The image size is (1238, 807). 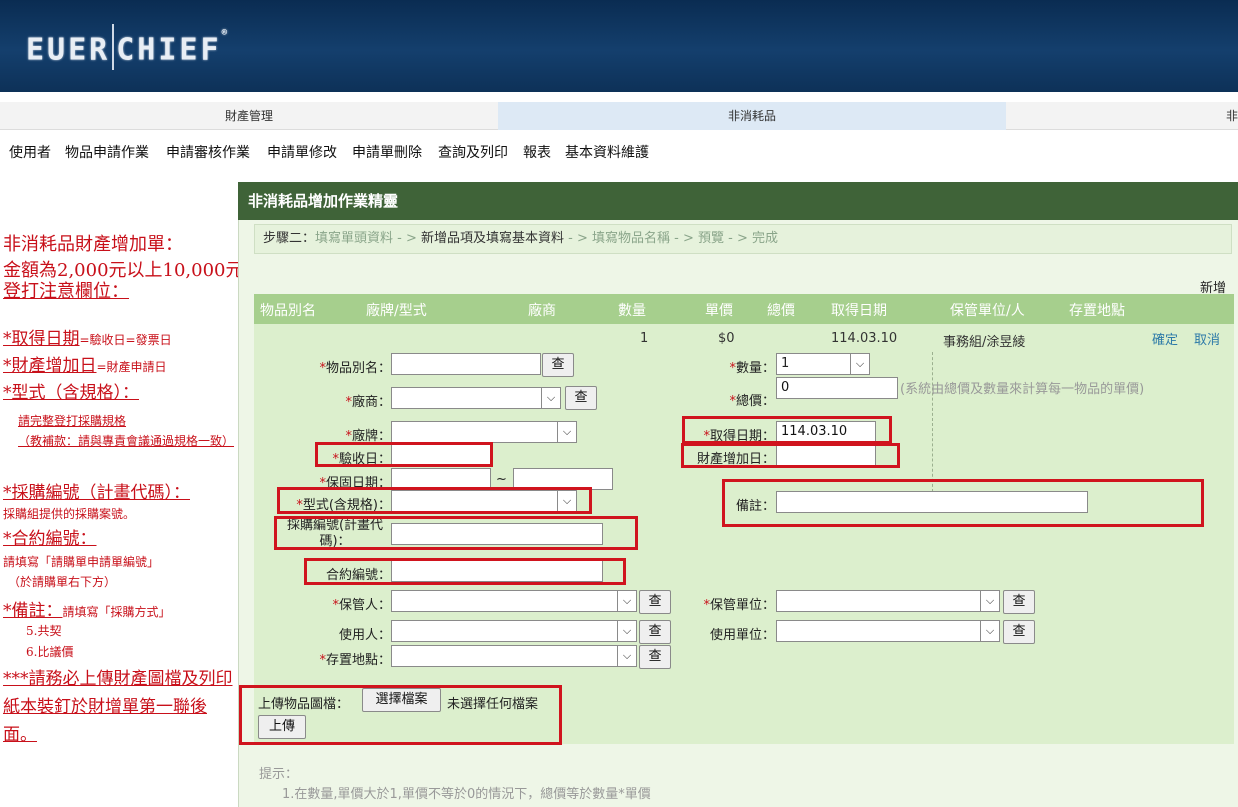 I want to click on menu-request-delete: 申請單刪除, so click(x=387, y=152).